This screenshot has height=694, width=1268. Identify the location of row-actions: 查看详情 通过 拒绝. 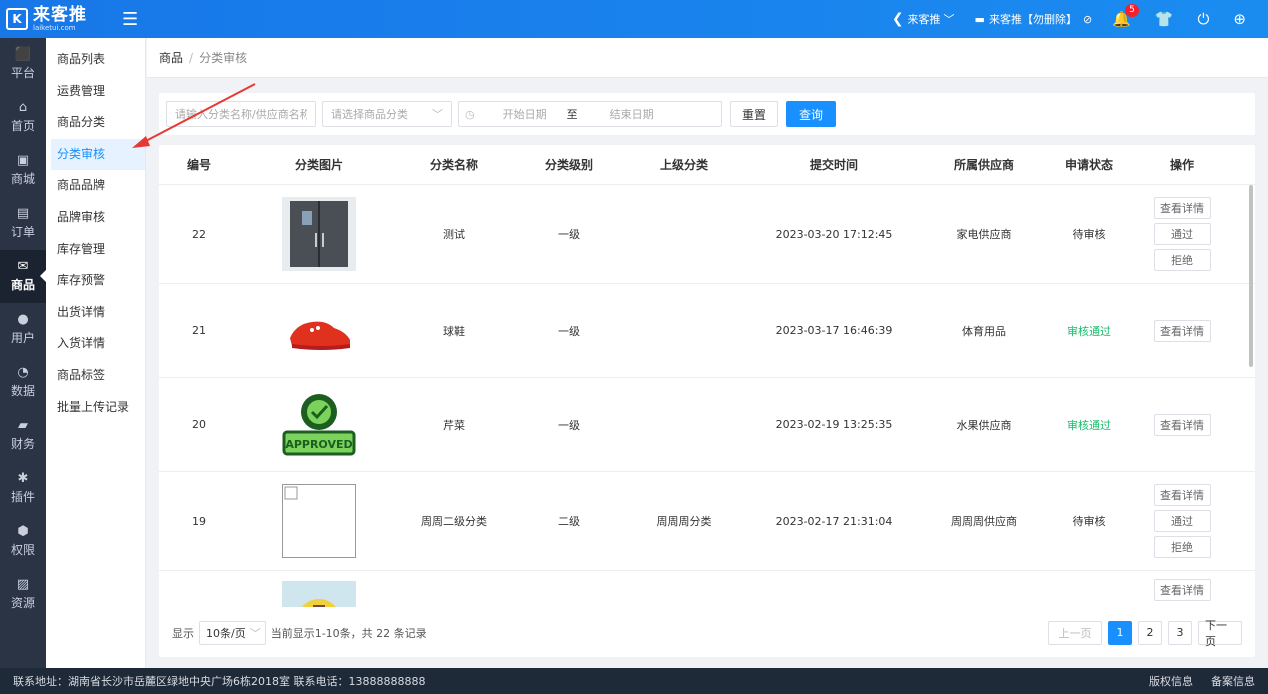
(1182, 234).